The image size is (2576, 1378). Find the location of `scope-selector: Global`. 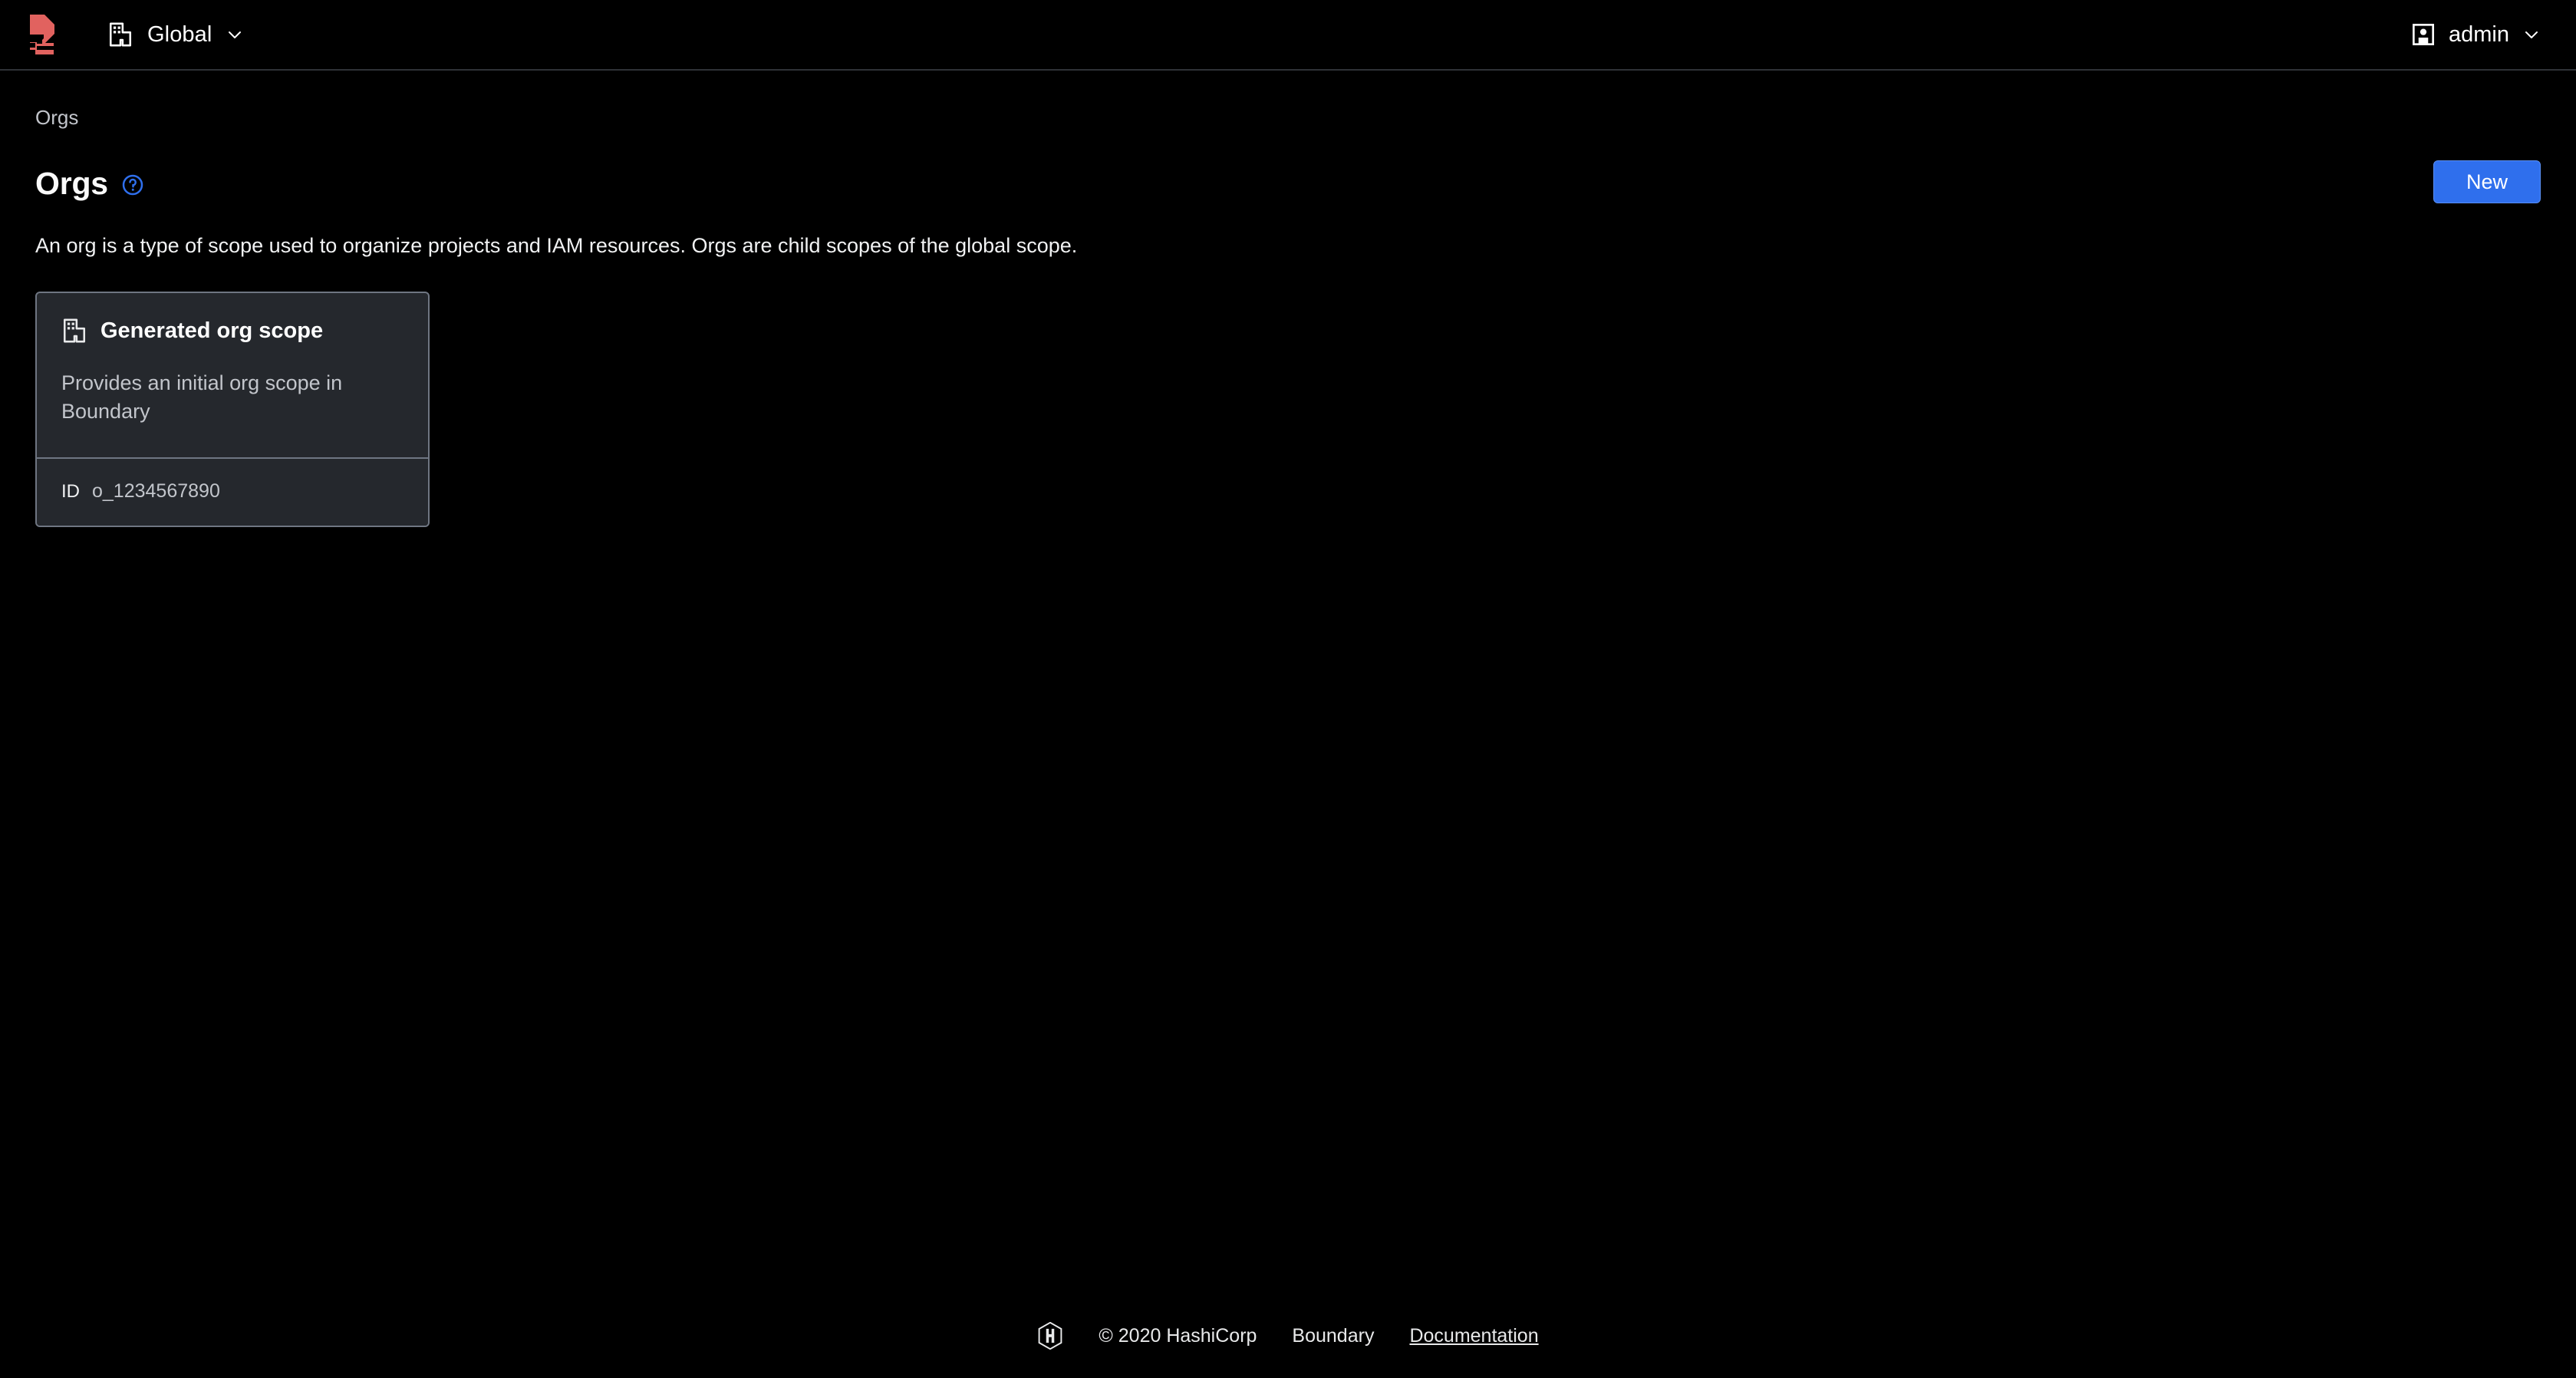

scope-selector: Global is located at coordinates (176, 34).